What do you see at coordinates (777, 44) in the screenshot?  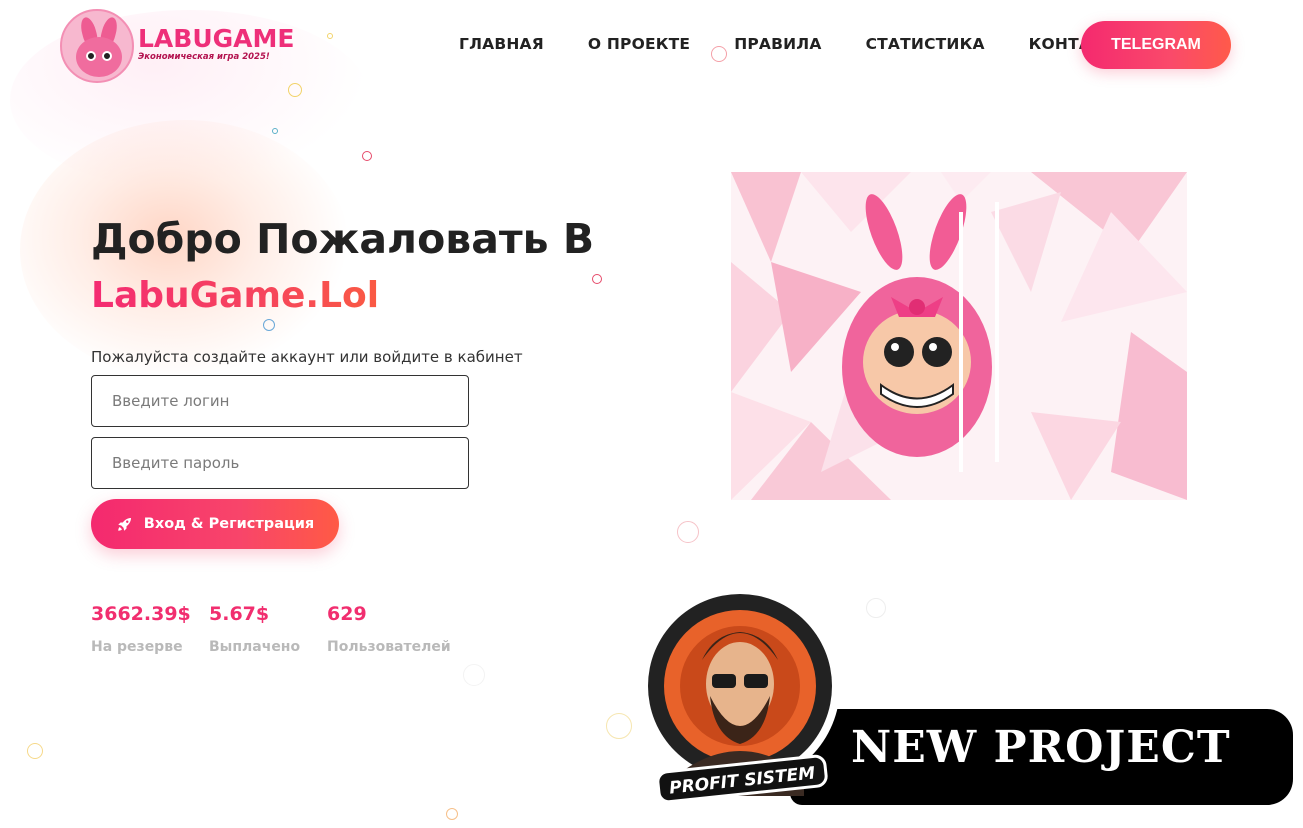 I see `nav-item-rules: ПРАВИЛА` at bounding box center [777, 44].